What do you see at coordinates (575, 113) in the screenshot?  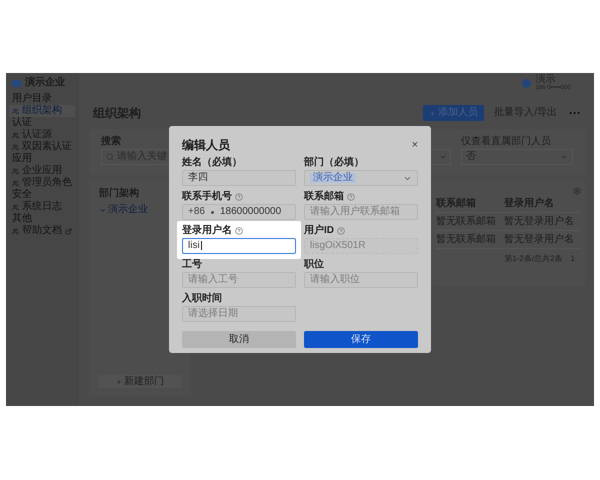 I see `more-button: ···` at bounding box center [575, 113].